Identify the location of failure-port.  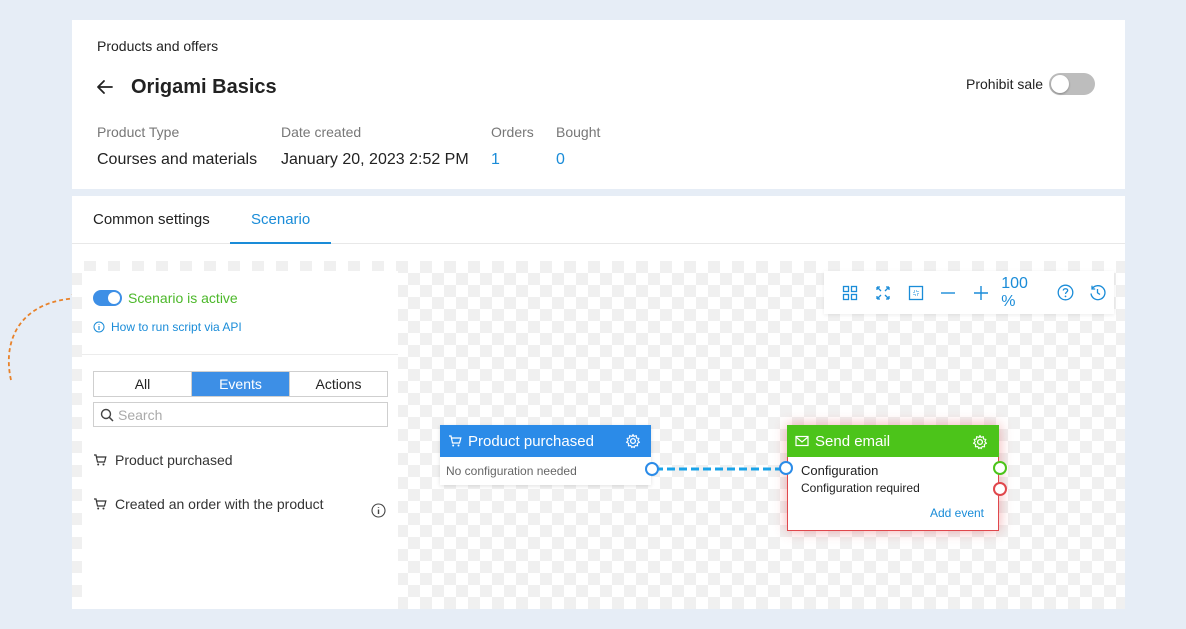
(1000, 489).